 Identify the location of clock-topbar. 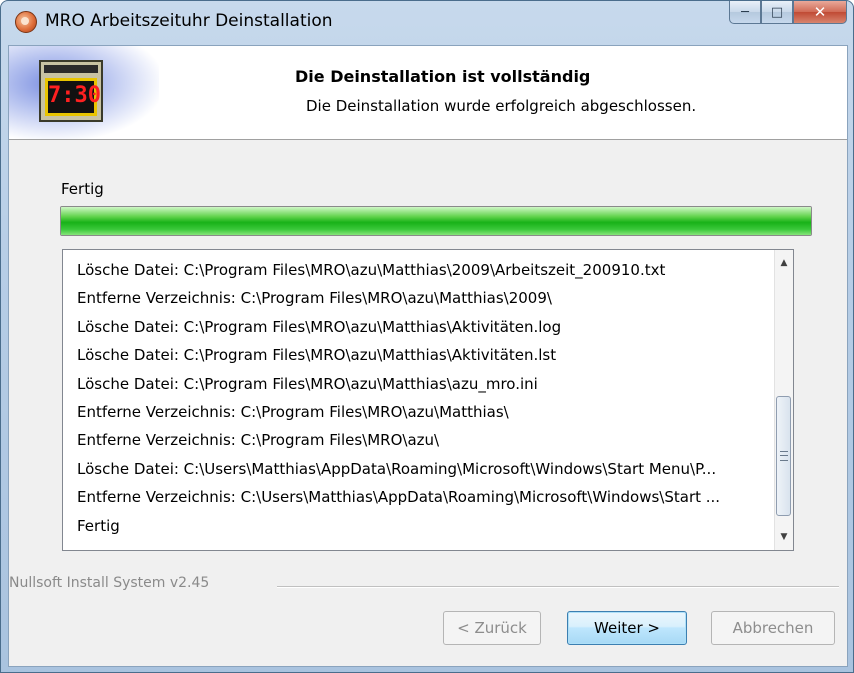
(71, 69).